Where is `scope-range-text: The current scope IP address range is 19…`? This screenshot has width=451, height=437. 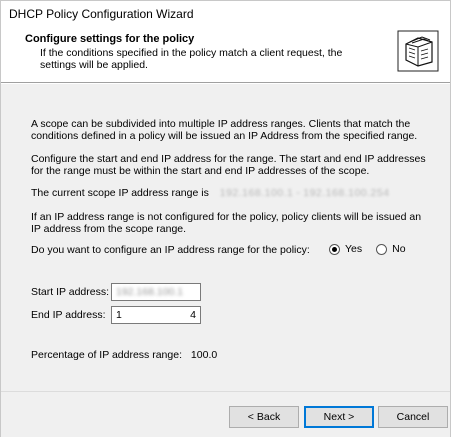
scope-range-text: The current scope IP address range is 19… is located at coordinates (231, 193).